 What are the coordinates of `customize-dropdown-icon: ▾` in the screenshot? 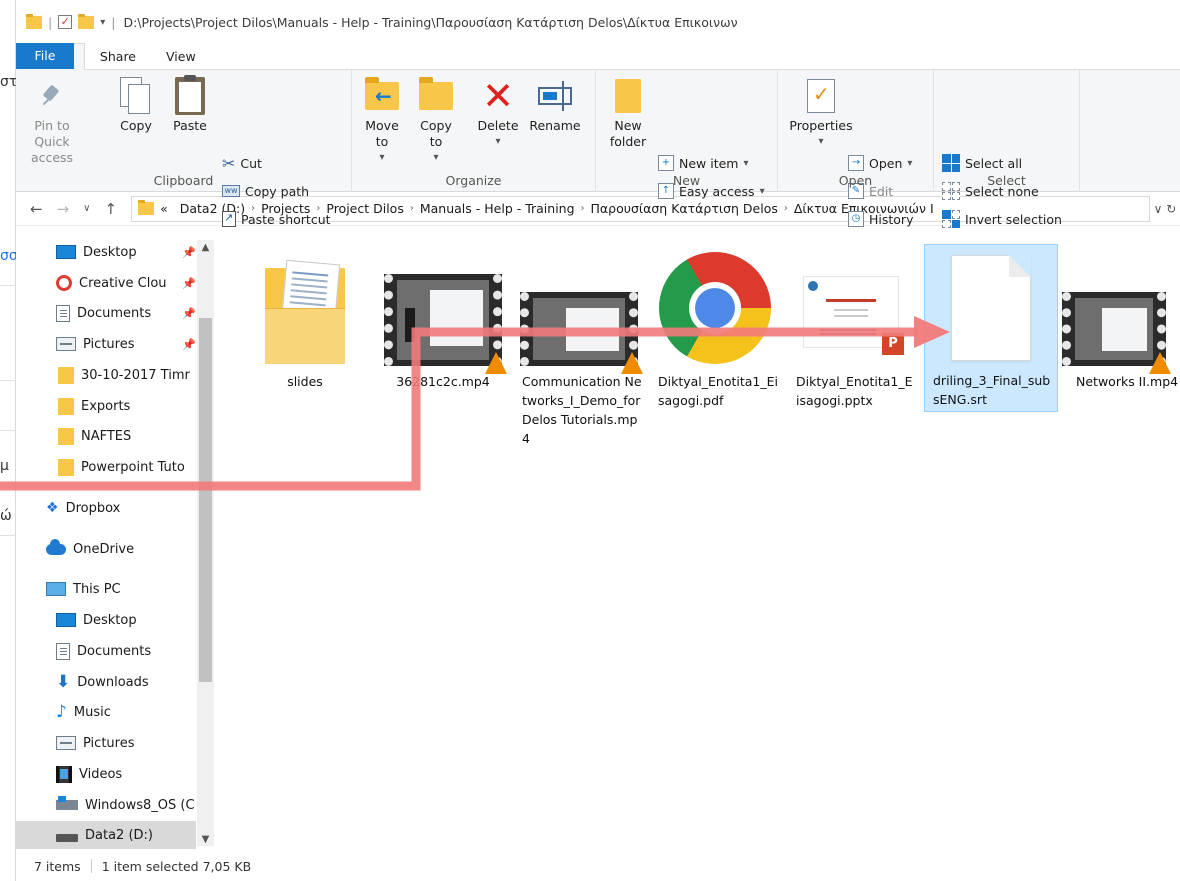 It's located at (102, 22).